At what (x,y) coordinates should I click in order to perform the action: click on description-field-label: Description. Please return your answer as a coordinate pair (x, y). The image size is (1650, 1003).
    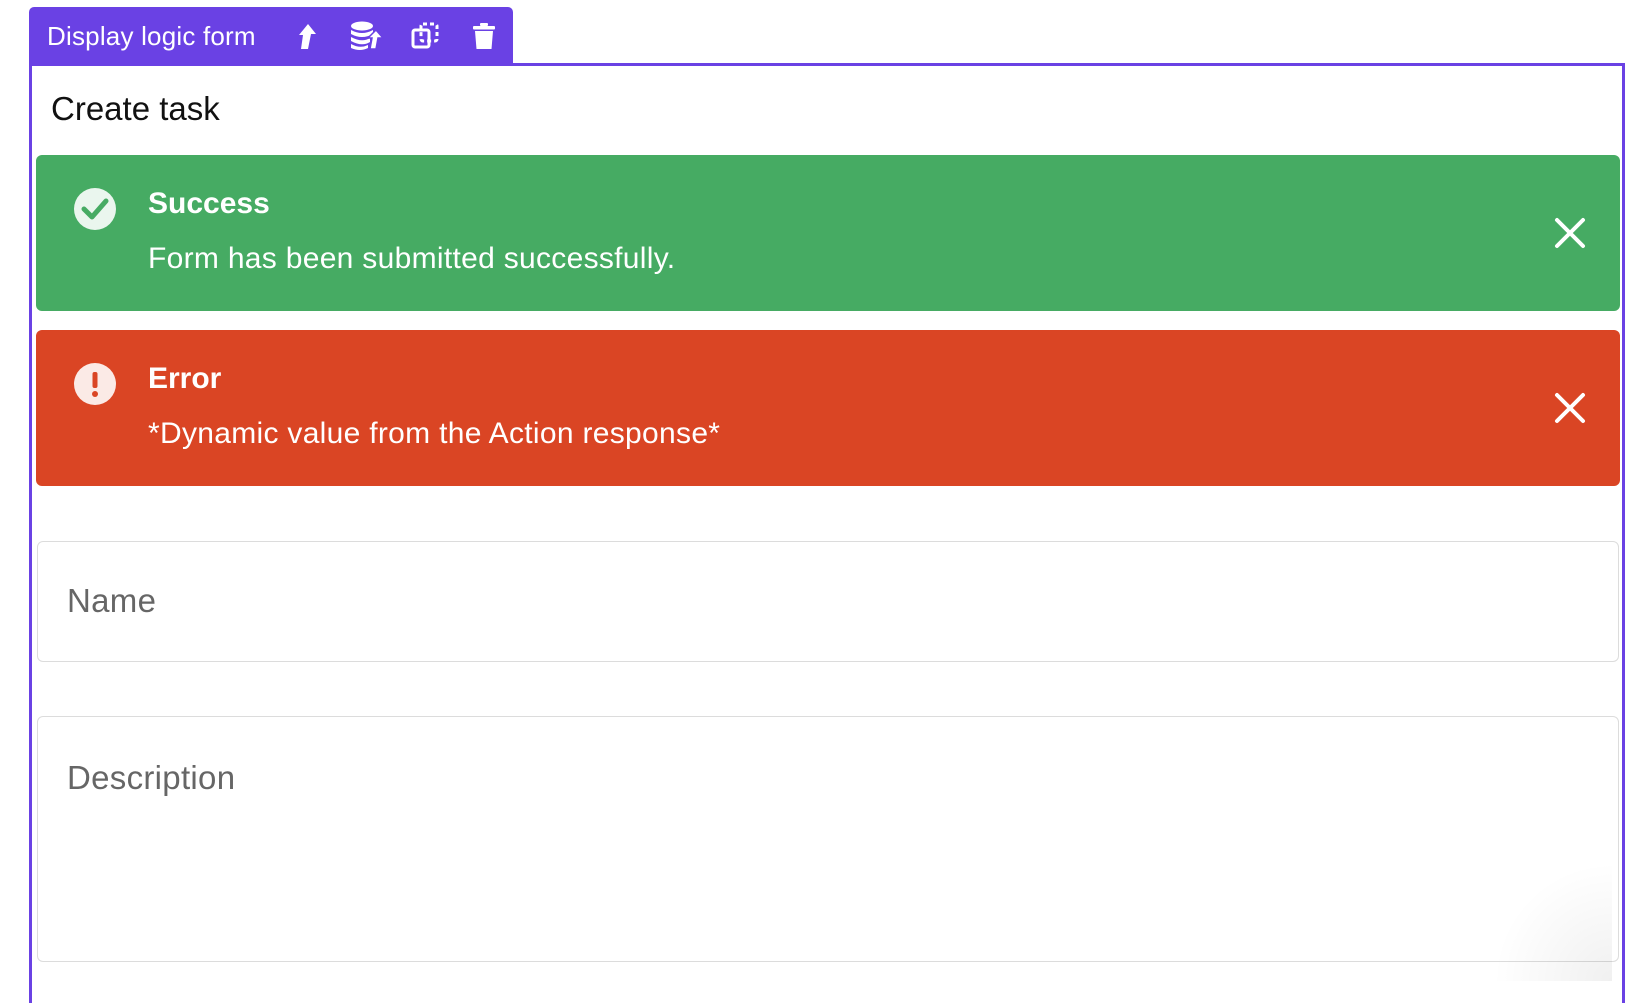
    Looking at the image, I should click on (151, 777).